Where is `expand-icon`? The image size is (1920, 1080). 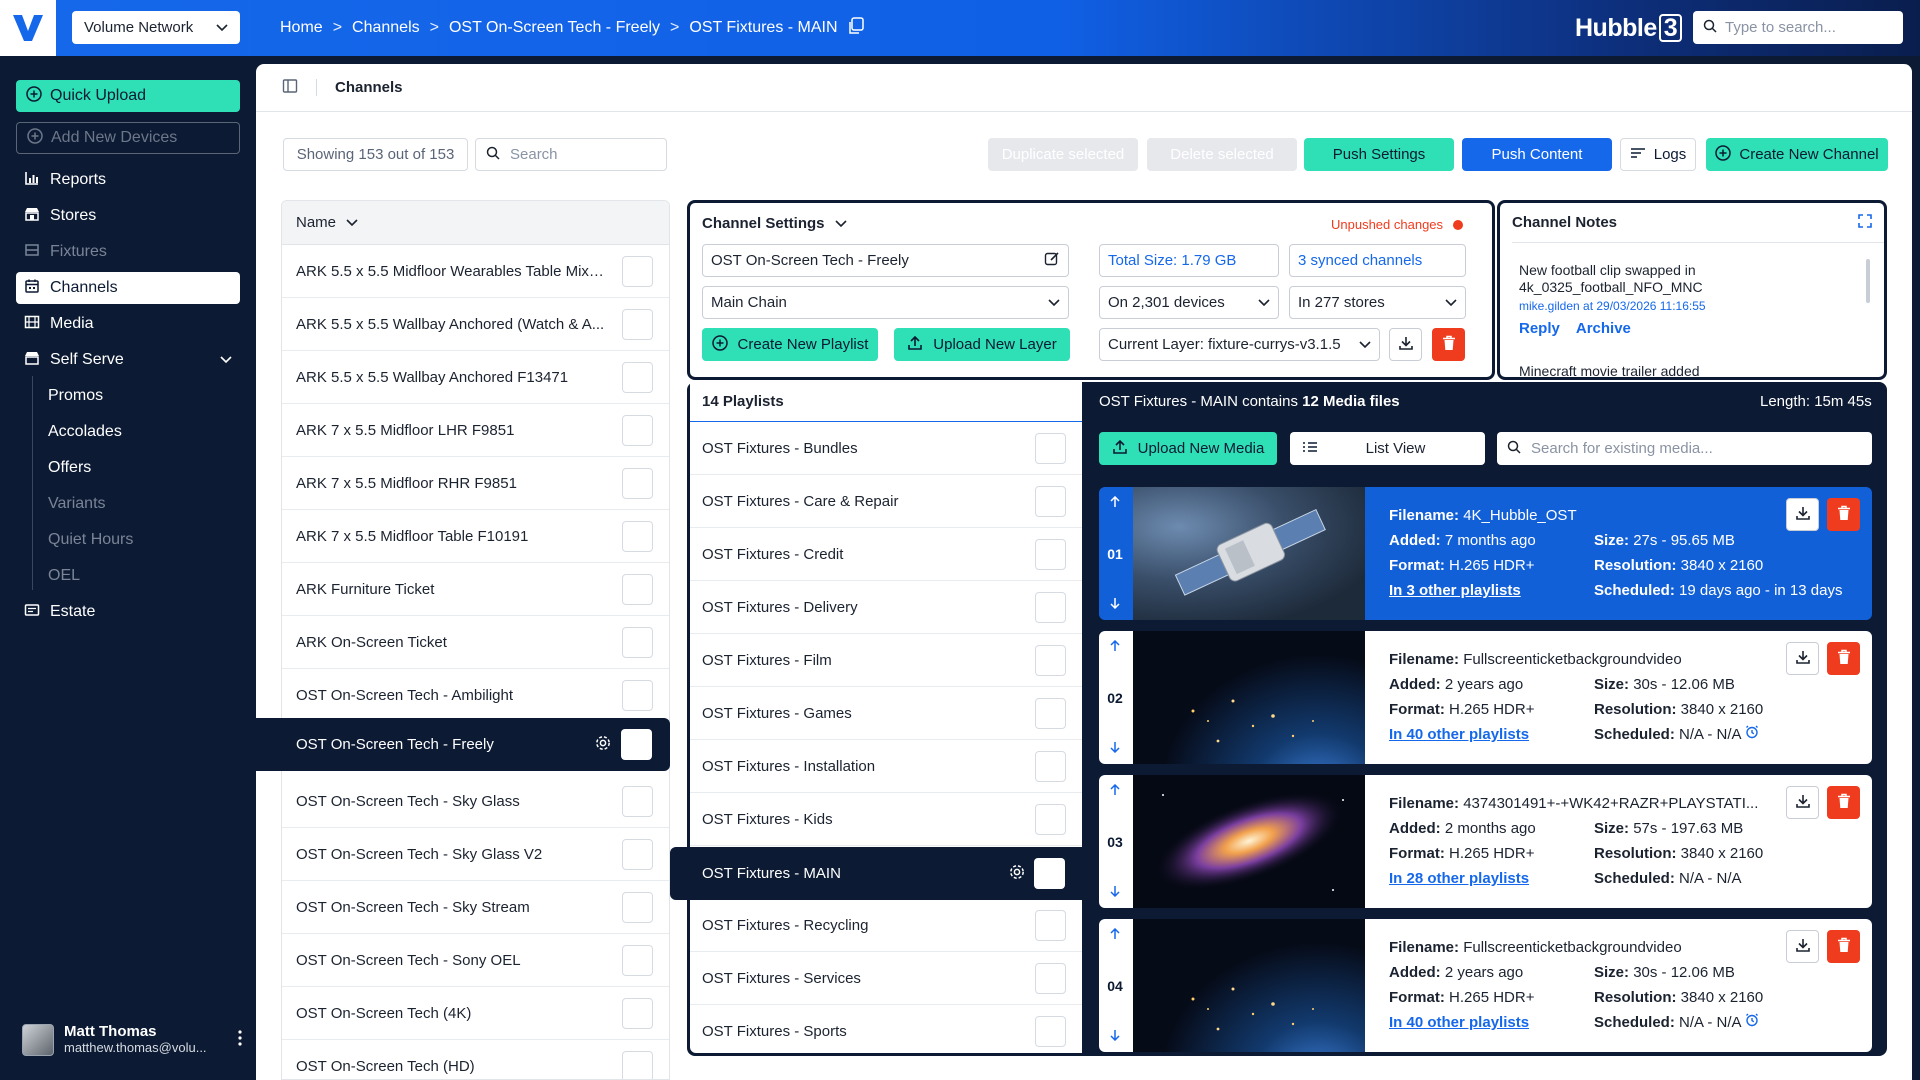 expand-icon is located at coordinates (1865, 222).